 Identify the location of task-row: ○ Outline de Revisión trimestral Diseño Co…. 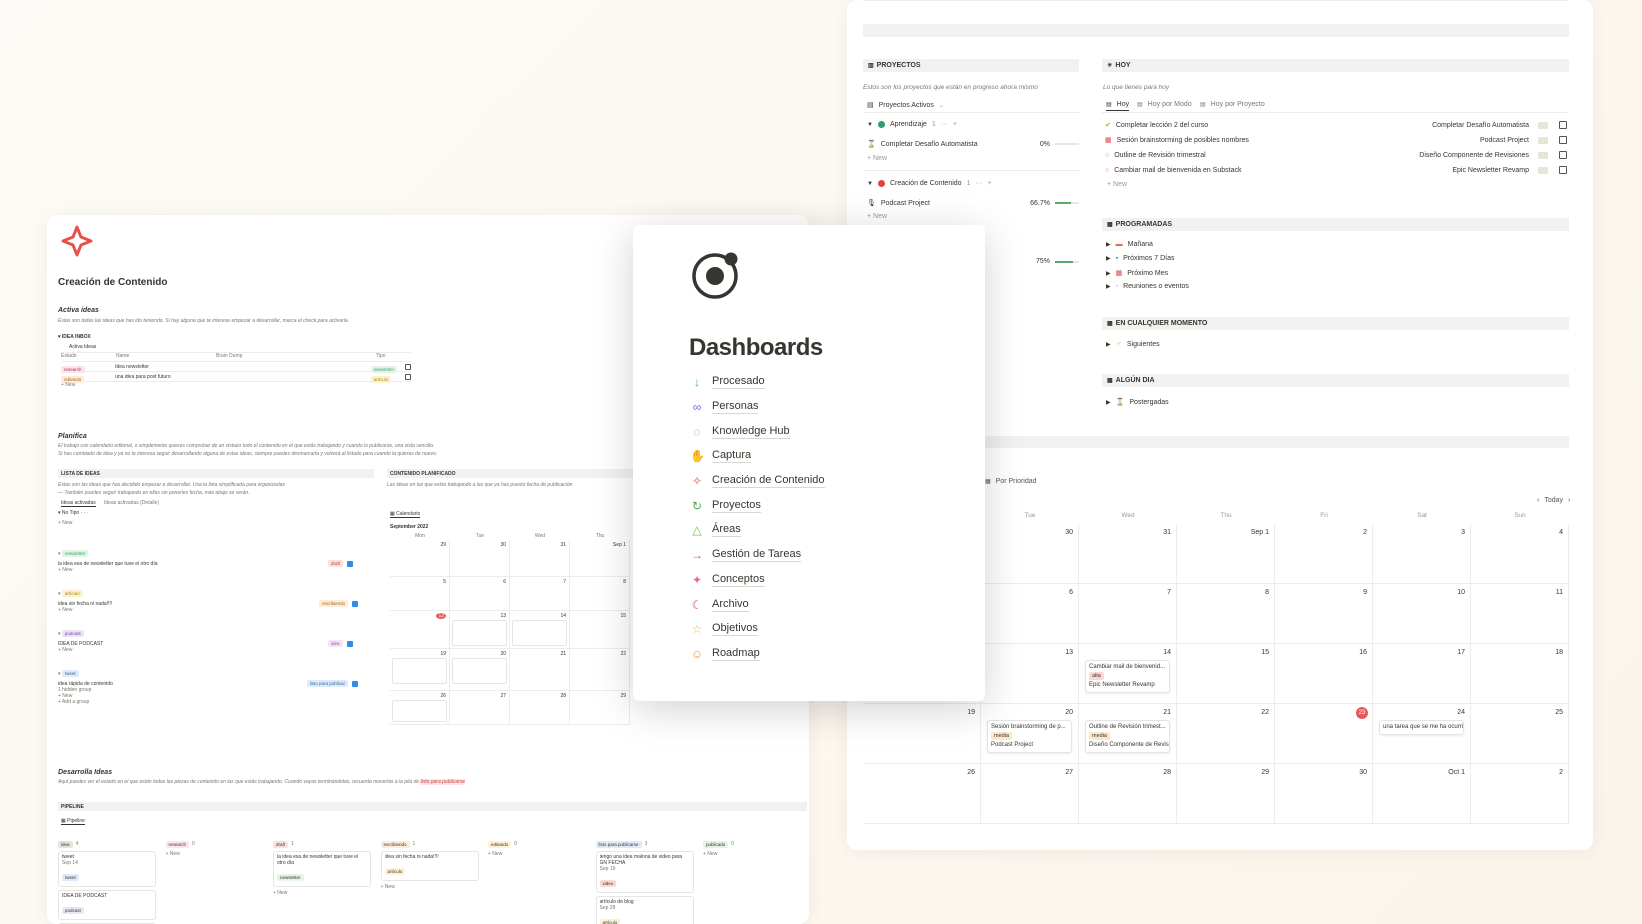
(1336, 155).